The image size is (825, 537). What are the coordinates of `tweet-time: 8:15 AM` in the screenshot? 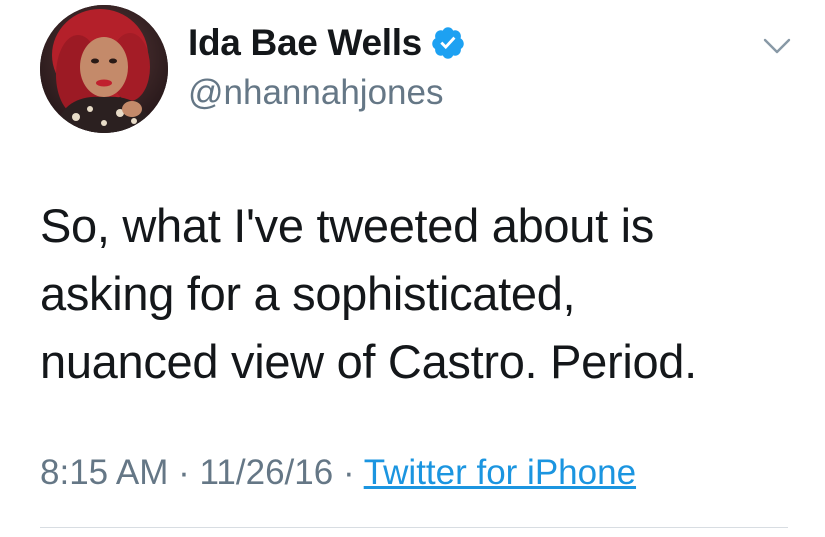 It's located at (104, 472).